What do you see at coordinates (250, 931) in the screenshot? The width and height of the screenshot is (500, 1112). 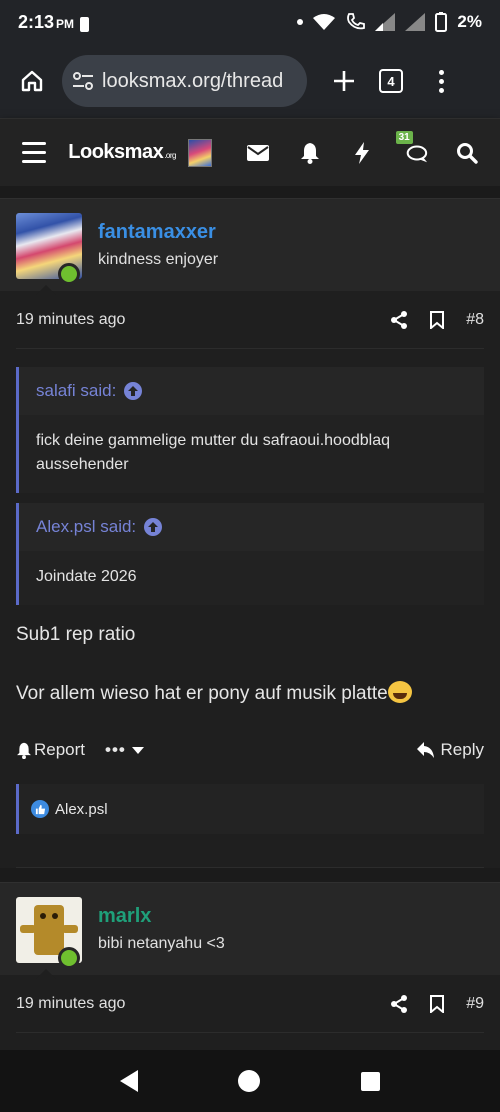 I see `post-header: marlx bibi netanyahu <3` at bounding box center [250, 931].